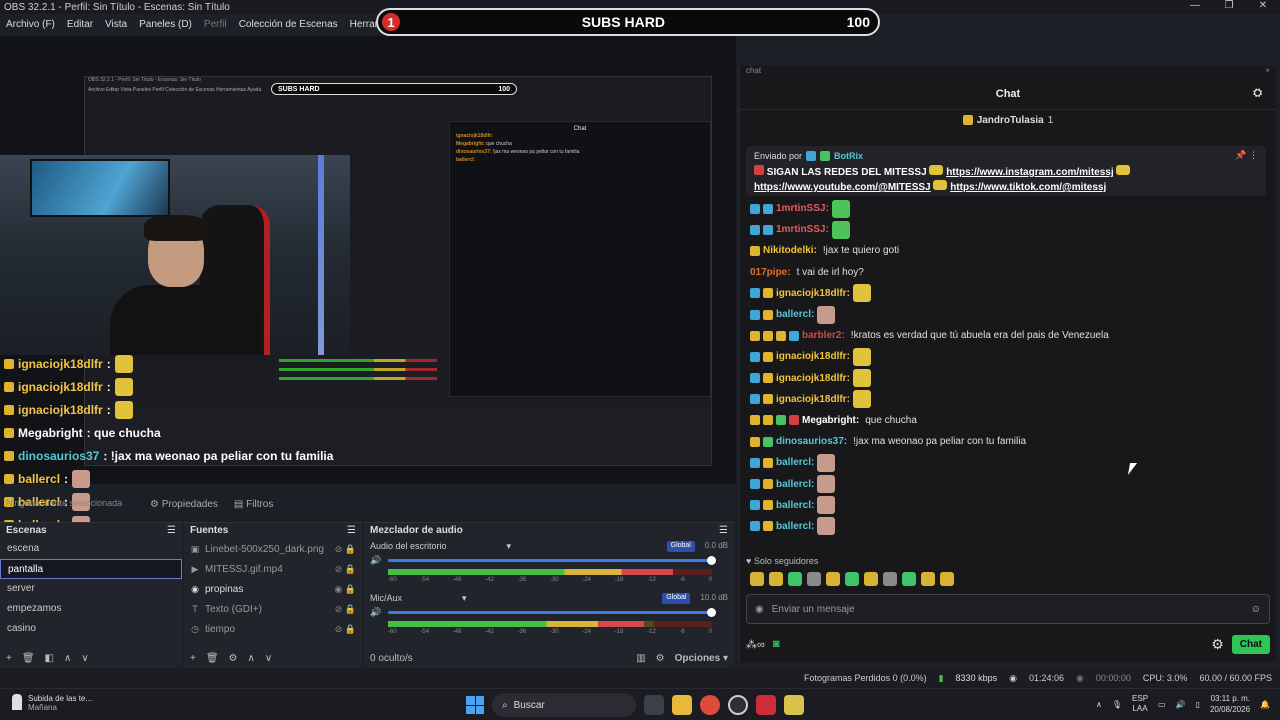 The height and width of the screenshot is (720, 1280). I want to click on options-button: Opciones ▾, so click(701, 658).